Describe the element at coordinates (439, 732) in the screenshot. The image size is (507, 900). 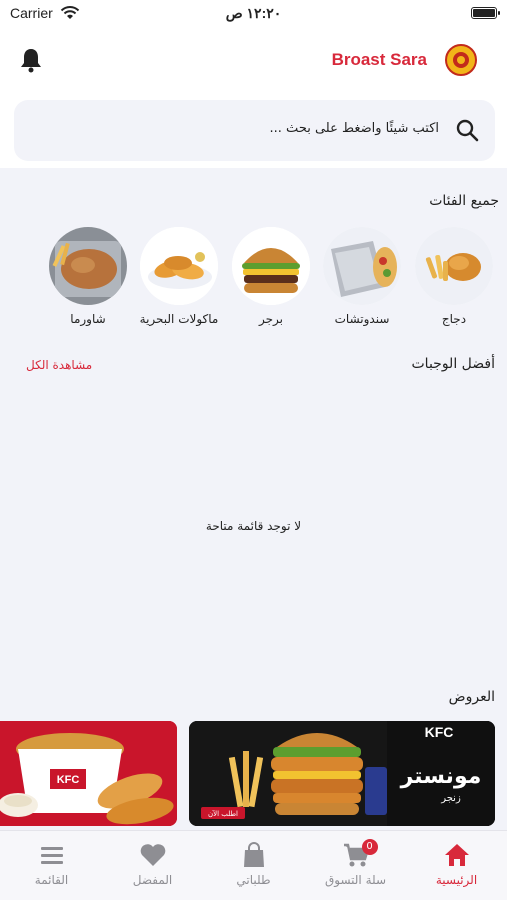
I see `kfc-label: KFC` at that location.